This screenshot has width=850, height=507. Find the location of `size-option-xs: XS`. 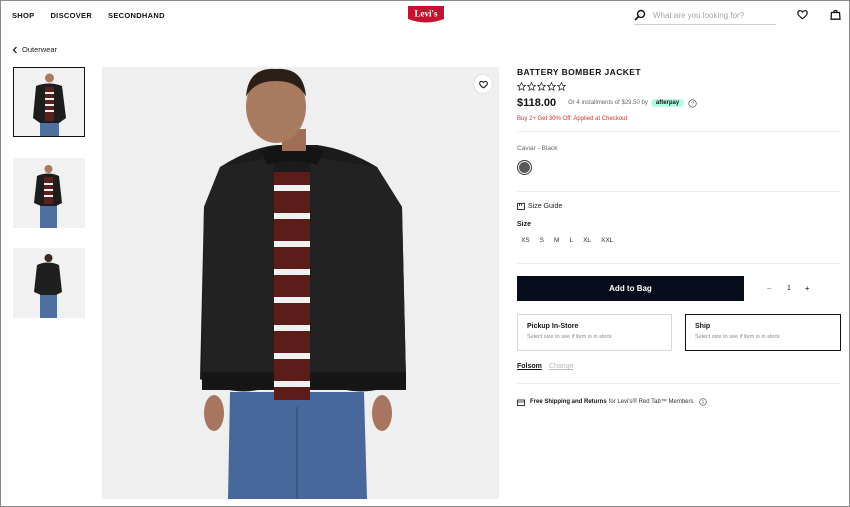

size-option-xs: XS is located at coordinates (525, 240).